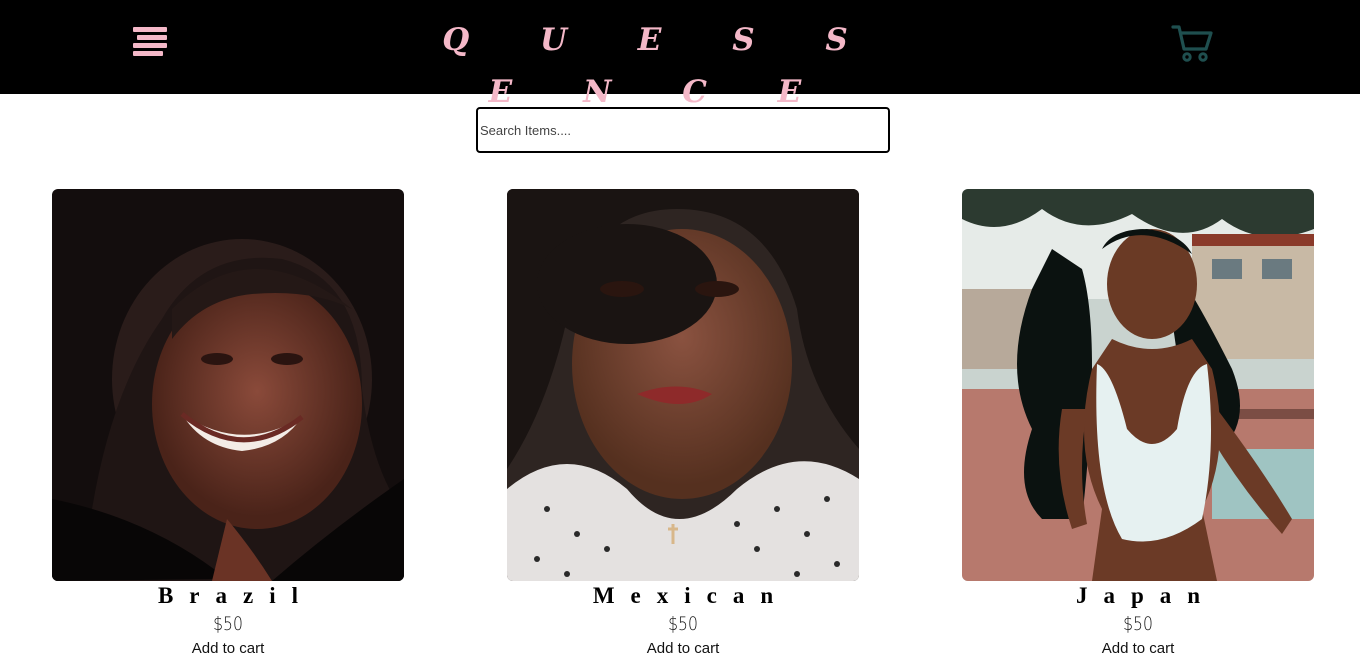 This screenshot has width=1360, height=659. I want to click on search-box, so click(683, 130).